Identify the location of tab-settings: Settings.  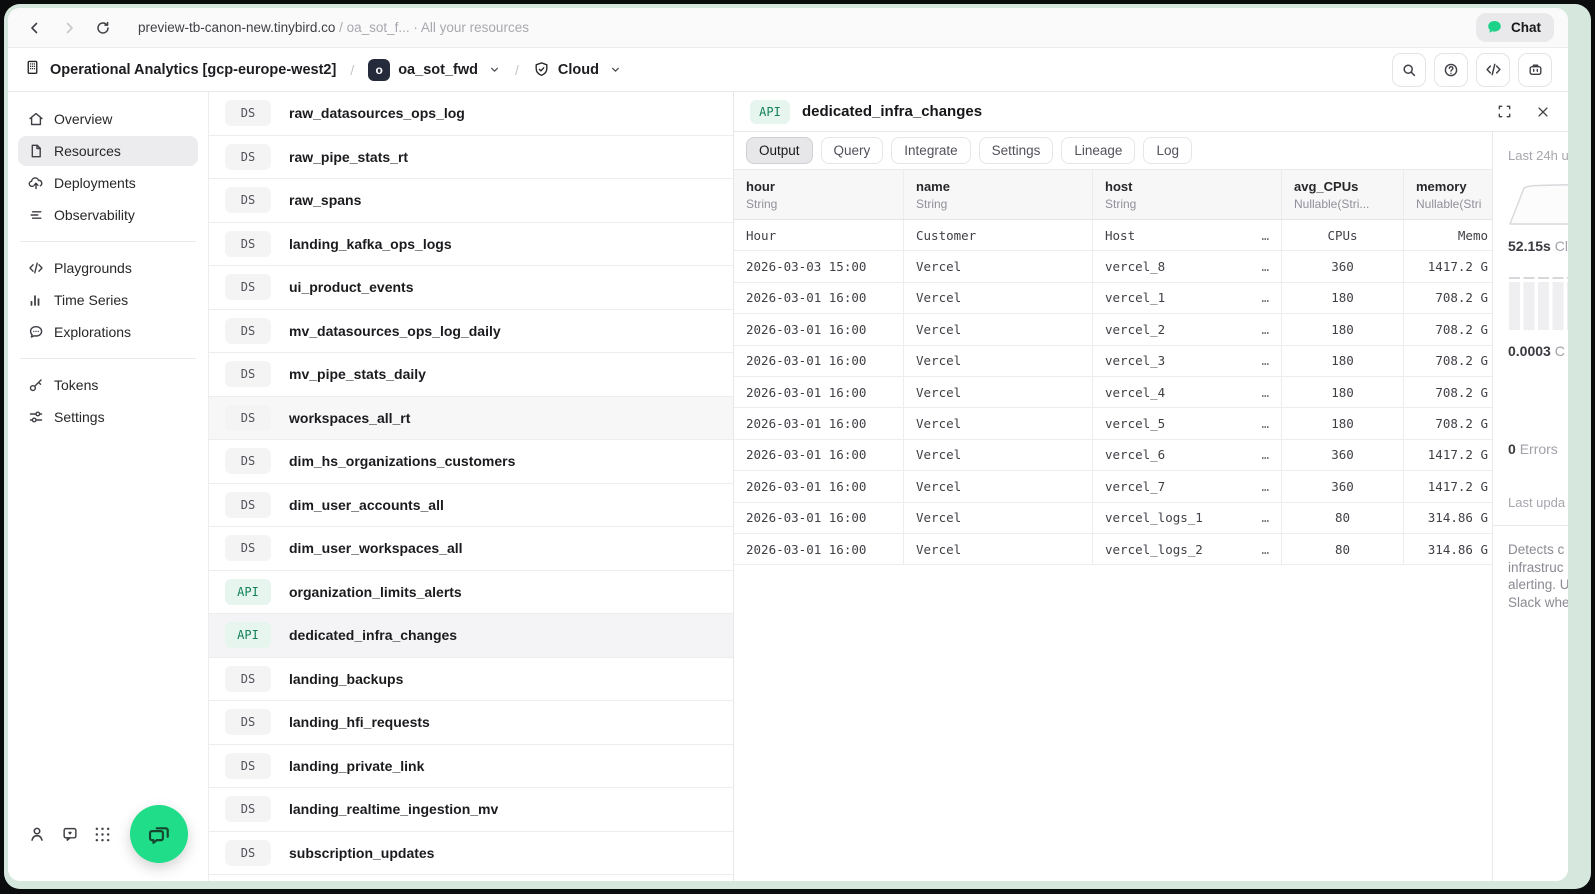
(1016, 150).